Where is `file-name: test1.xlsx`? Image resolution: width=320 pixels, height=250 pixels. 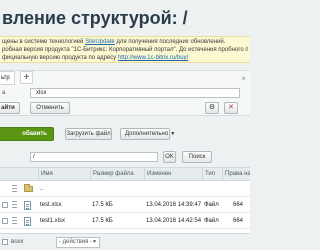
file-name: test1.xlsx is located at coordinates (52, 221).